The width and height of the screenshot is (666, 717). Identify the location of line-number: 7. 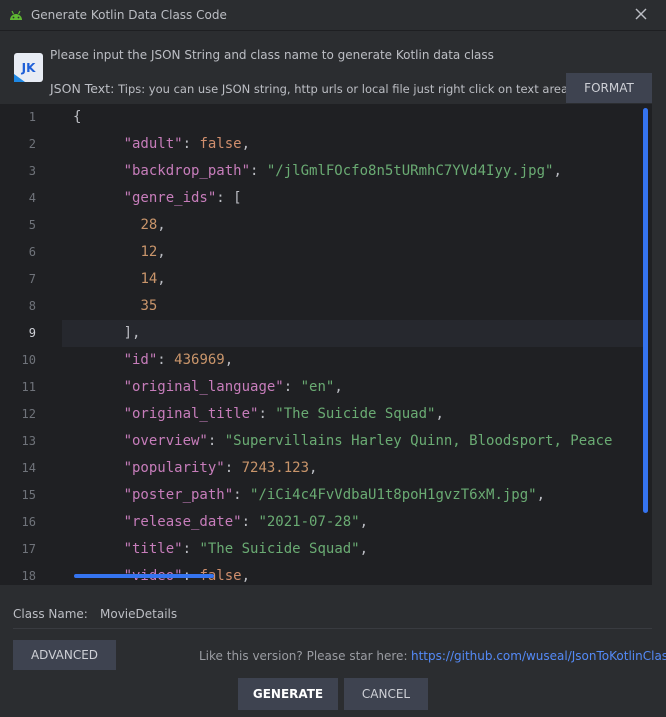
(32, 279).